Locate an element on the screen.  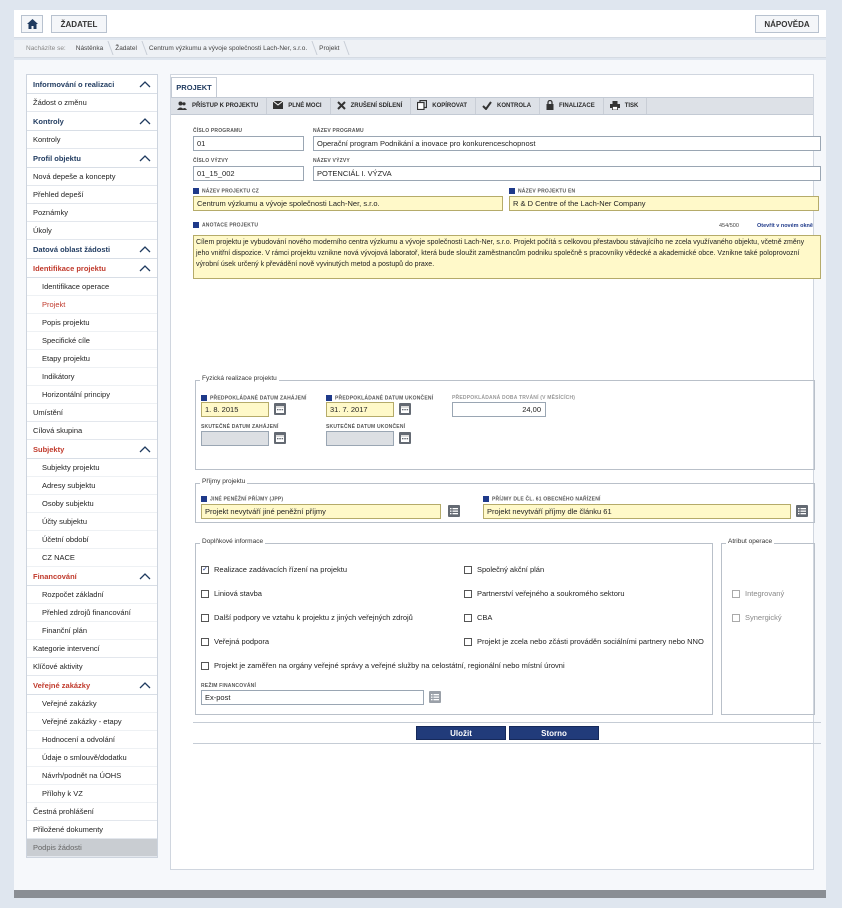
sidebar-item: Čestná prohlášení is located at coordinates (92, 812).